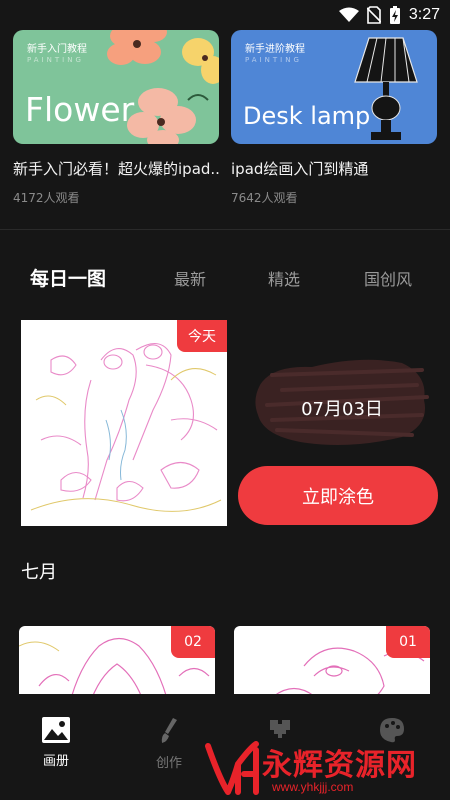  I want to click on status-time: 3:27, so click(424, 14).